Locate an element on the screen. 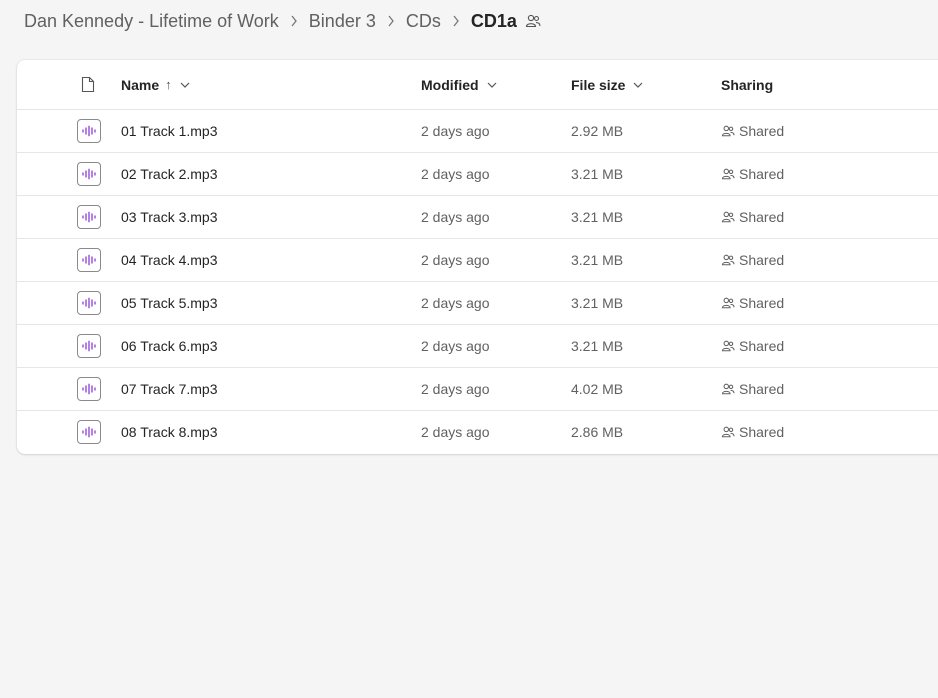 Image resolution: width=938 pixels, height=698 pixels. column-header-file-size-label: File size is located at coordinates (598, 84).